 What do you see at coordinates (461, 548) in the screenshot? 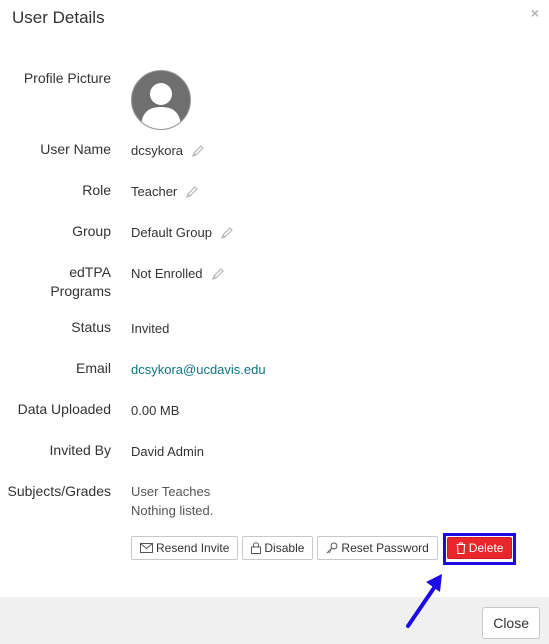
I see `trash-icon` at bounding box center [461, 548].